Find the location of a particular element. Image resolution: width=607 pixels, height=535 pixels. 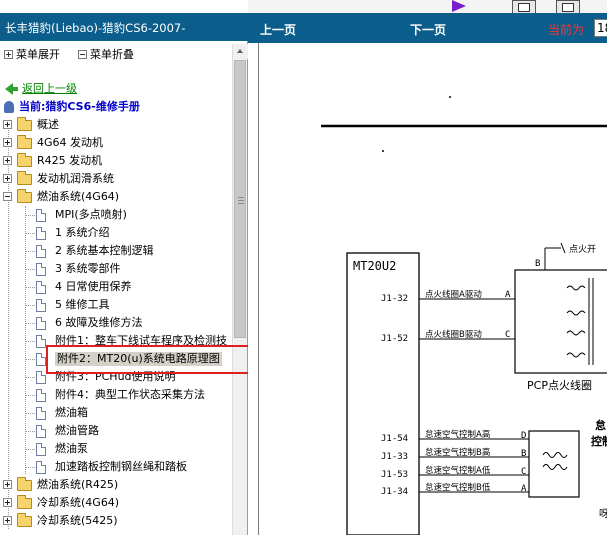

tree-item-components: 3 系统零部件 is located at coordinates (116, 269).